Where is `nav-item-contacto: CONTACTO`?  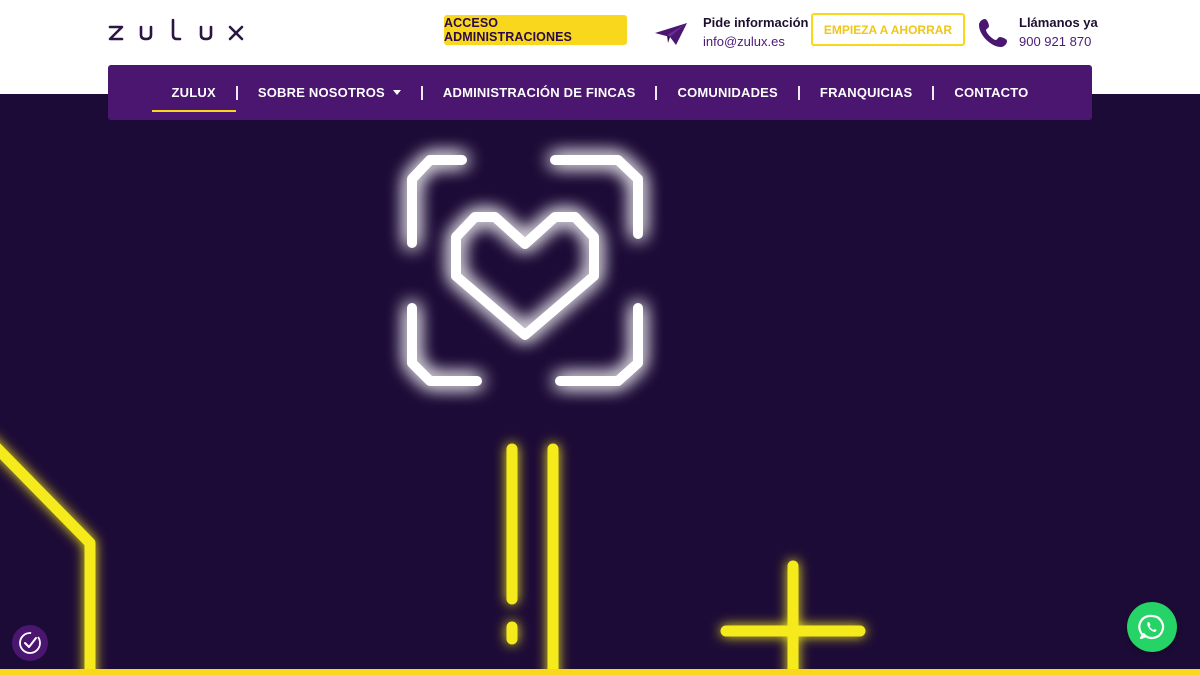 nav-item-contacto: CONTACTO is located at coordinates (991, 92).